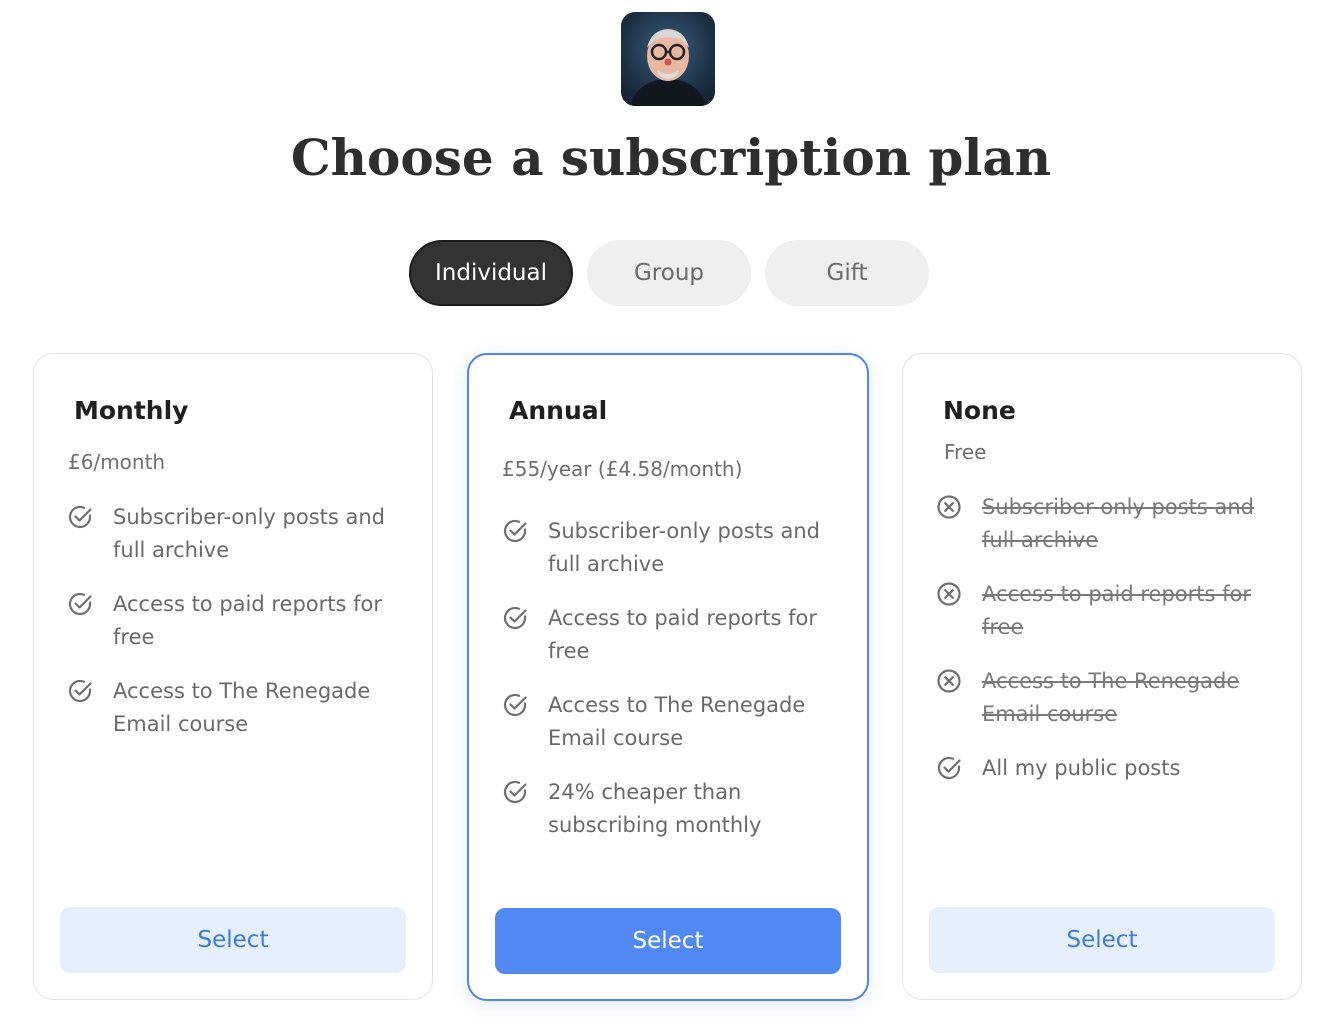 The image size is (1342, 1027). Describe the element at coordinates (655, 808) in the screenshot. I see `feature-text: 24% cheaper than subscribing monthly` at that location.